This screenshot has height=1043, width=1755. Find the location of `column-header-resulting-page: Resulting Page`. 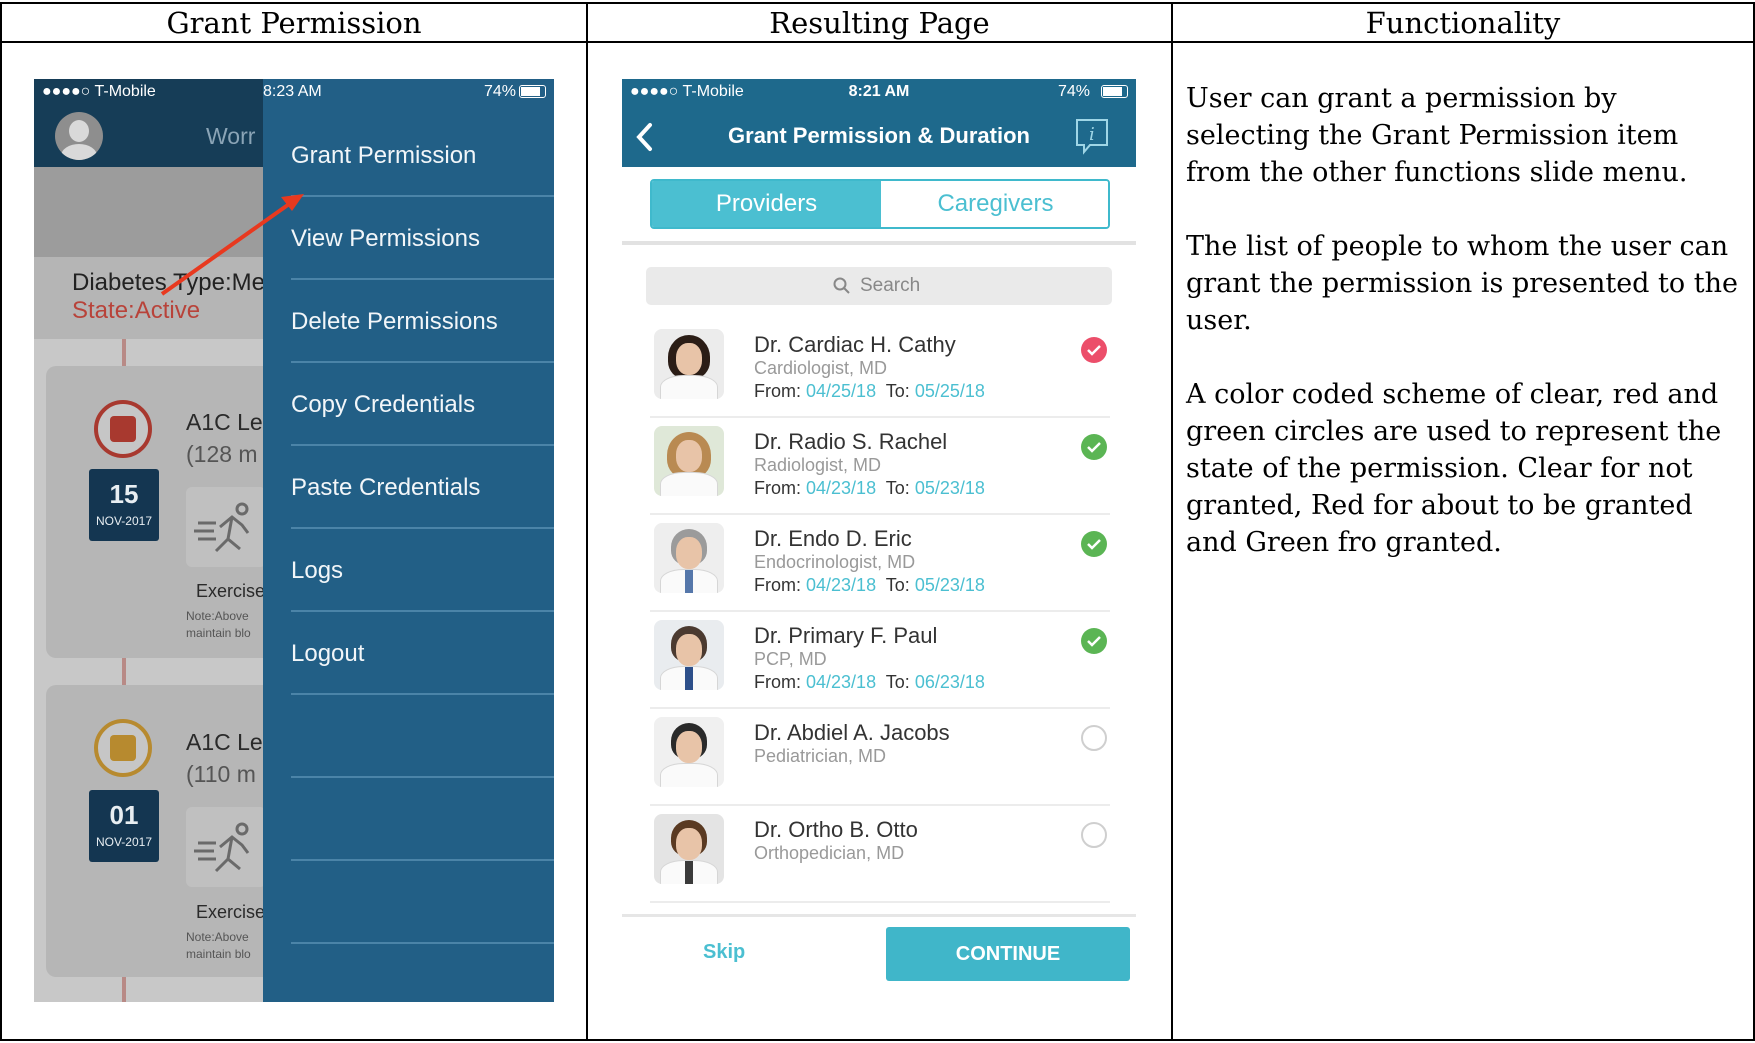

column-header-resulting-page: Resulting Page is located at coordinates (879, 23).